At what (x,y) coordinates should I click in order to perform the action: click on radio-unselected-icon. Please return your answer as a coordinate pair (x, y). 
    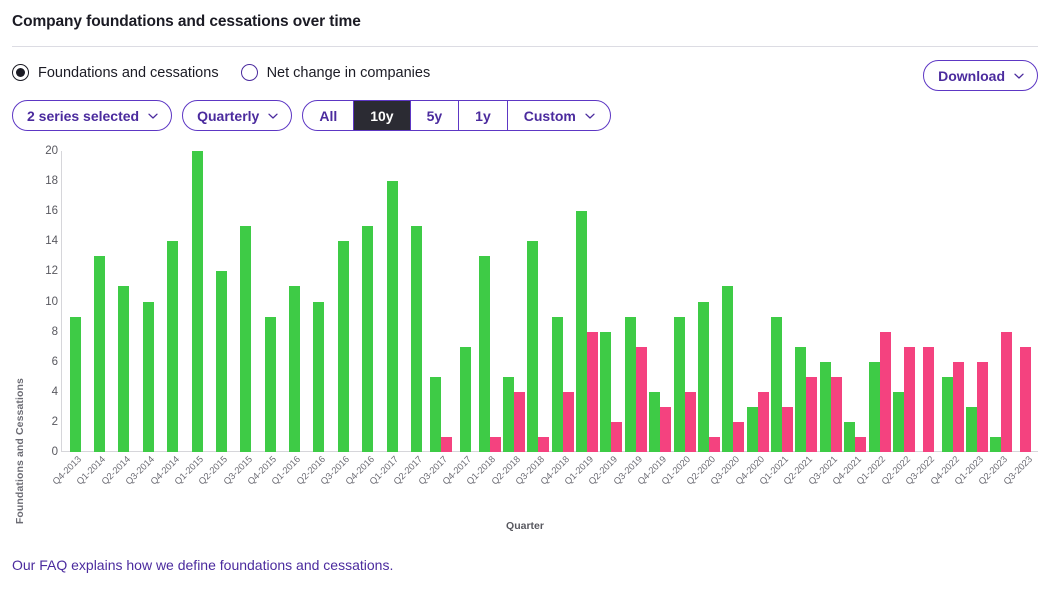
    Looking at the image, I should click on (249, 72).